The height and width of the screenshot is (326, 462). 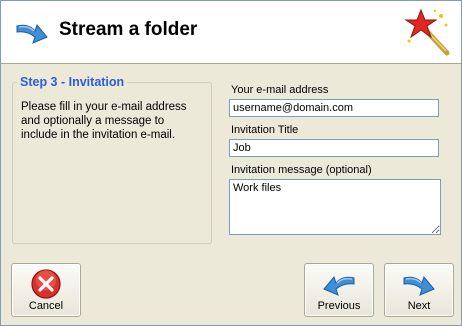 I want to click on title-label: Invitation Title, so click(x=265, y=130).